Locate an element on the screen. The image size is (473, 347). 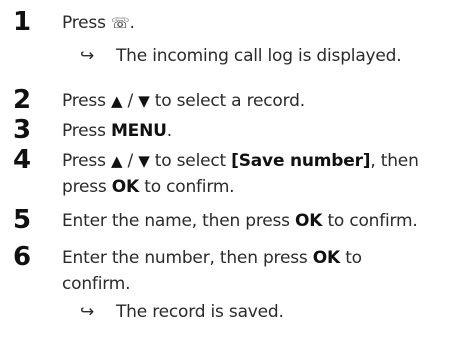
result-text: The record is saved. is located at coordinates (200, 312).